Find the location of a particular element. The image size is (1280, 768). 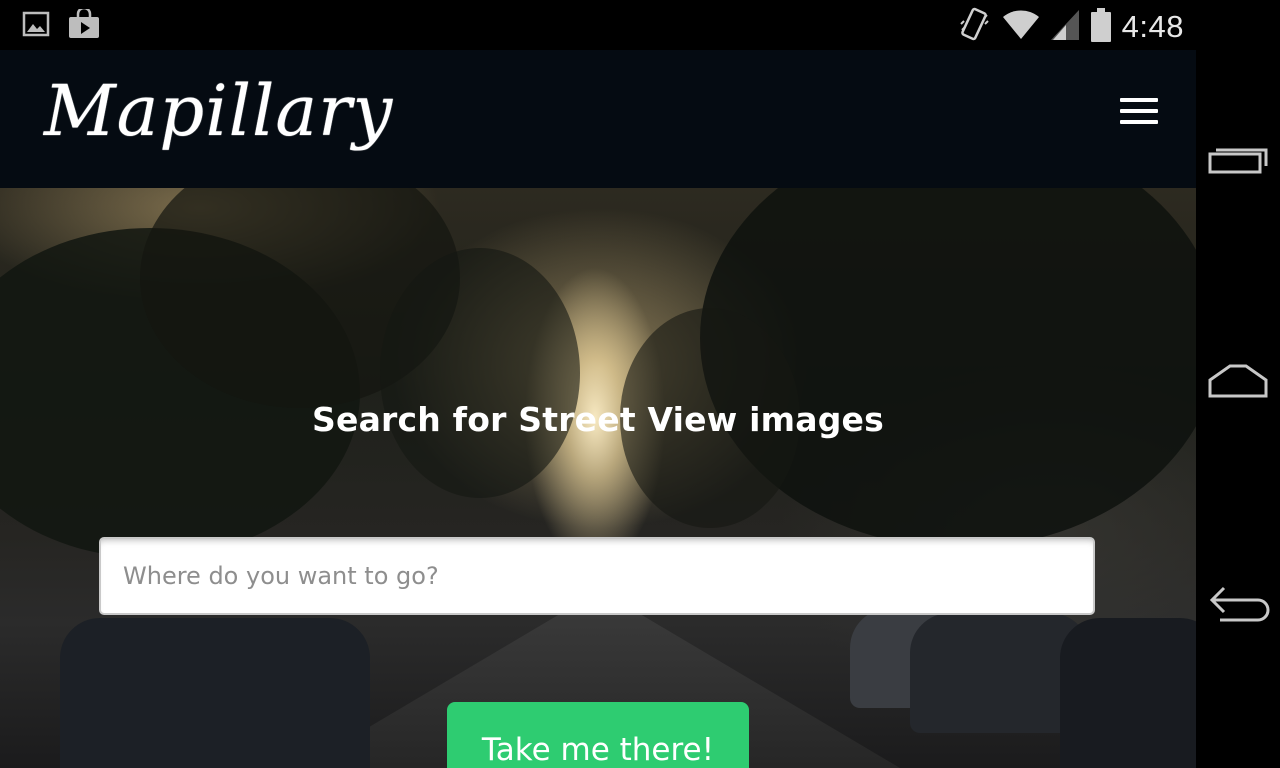

system-indicators: 4:48 is located at coordinates (1071, 27).